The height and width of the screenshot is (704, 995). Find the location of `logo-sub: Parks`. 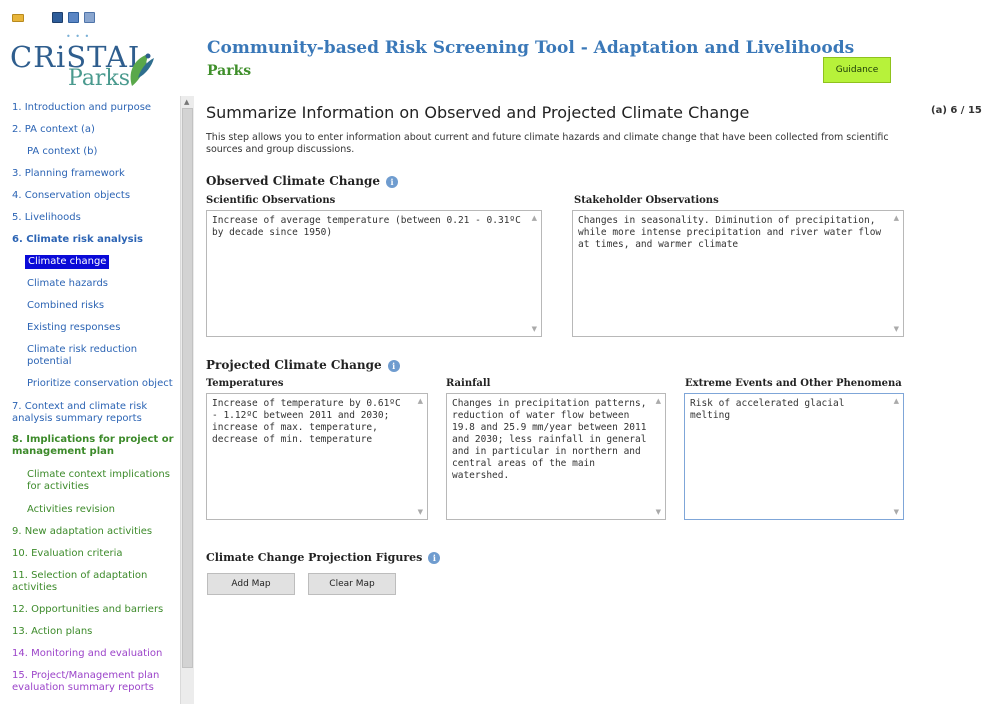

logo-sub: Parks is located at coordinates (99, 78).